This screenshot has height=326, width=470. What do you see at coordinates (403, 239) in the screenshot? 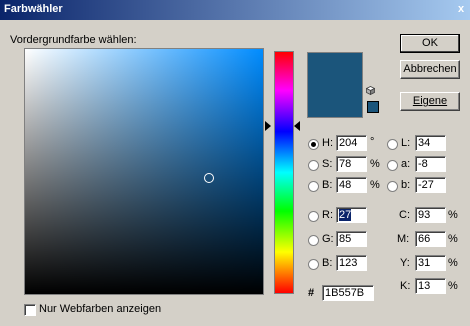
I see `magenta-label: M:` at bounding box center [403, 239].